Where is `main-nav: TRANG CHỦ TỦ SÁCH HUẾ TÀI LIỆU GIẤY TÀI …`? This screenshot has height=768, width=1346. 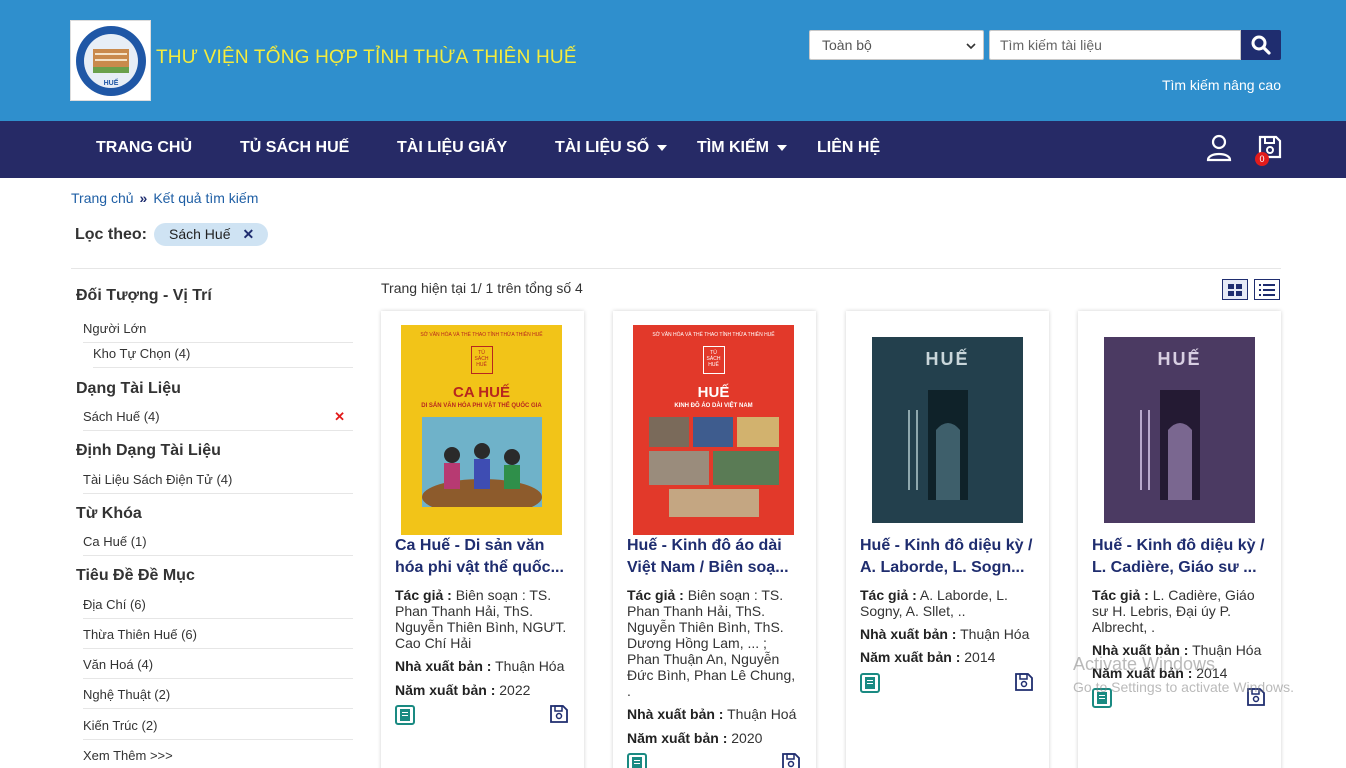 main-nav: TRANG CHỦ TỦ SÁCH HUẾ TÀI LIỆU GIẤY TÀI … is located at coordinates (673, 149).